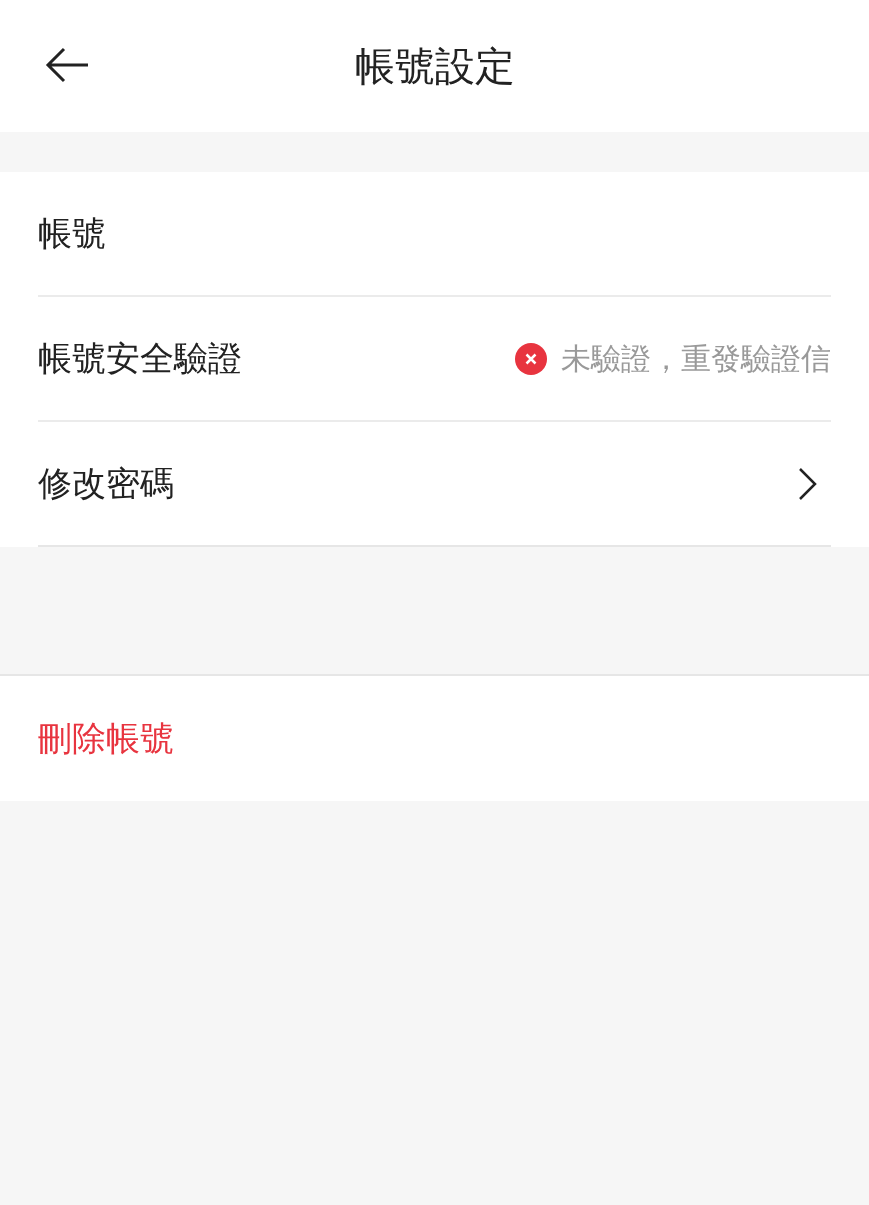 The height and width of the screenshot is (1205, 869). Describe the element at coordinates (140, 358) in the screenshot. I see `setting-label: 帳號安全驗證` at that location.